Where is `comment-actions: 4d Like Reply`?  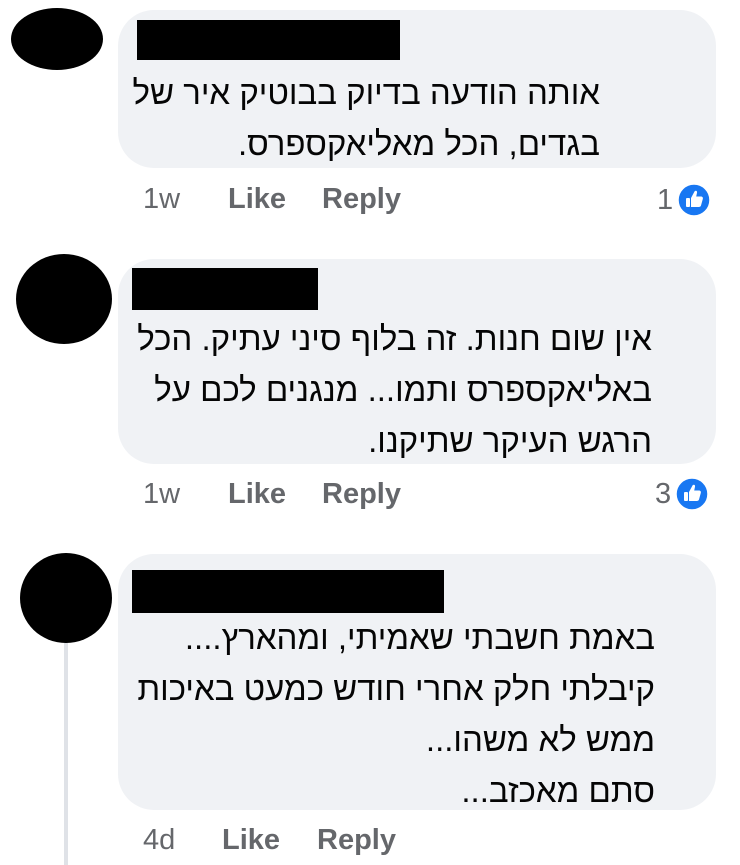 comment-actions: 4d Like Reply is located at coordinates (370, 844).